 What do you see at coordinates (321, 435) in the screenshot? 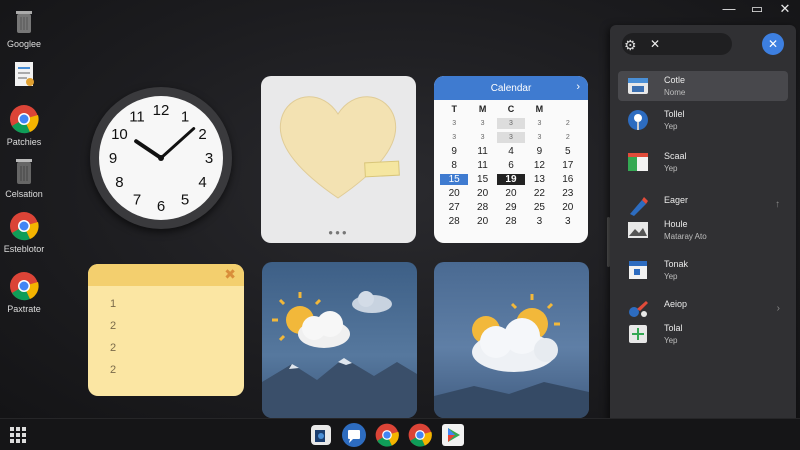
I see `camera-icon` at bounding box center [321, 435].